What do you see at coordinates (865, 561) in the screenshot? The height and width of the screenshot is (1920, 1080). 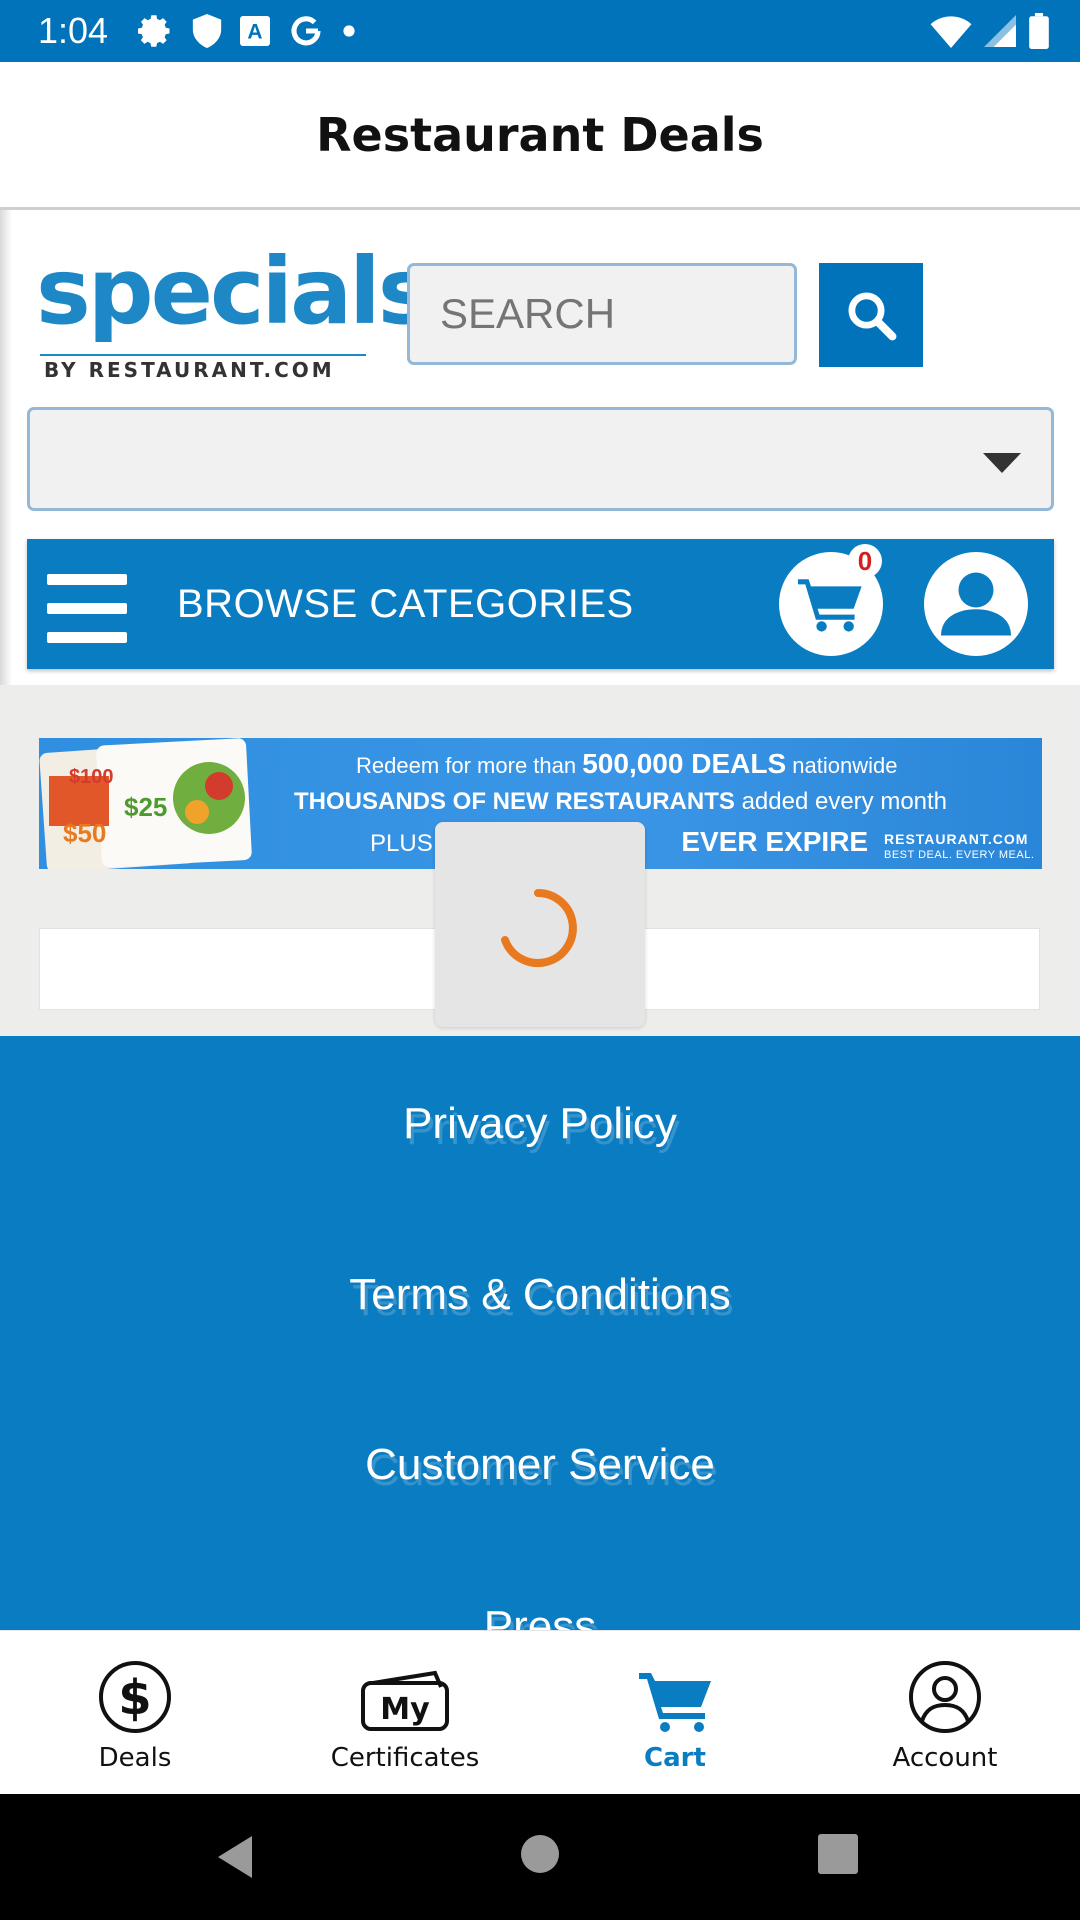 I see `cart-count-badge: 0` at bounding box center [865, 561].